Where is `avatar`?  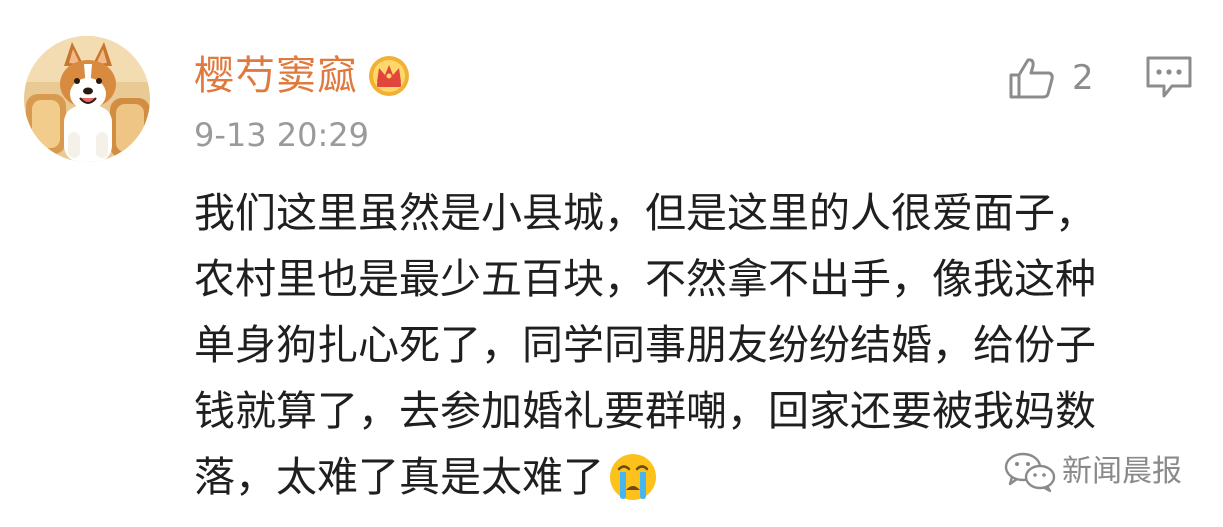 avatar is located at coordinates (87, 99).